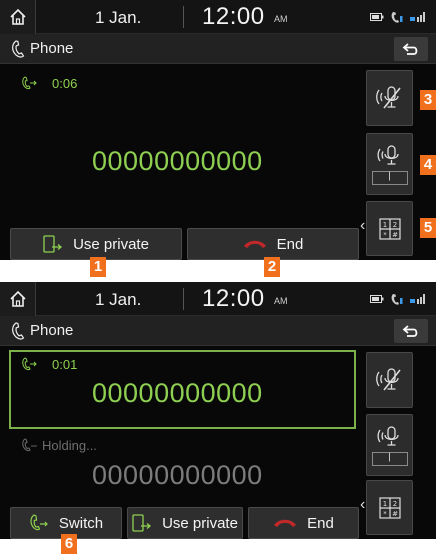 The image size is (436, 554). I want to click on active-call-duration: 0:01, so click(65, 364).